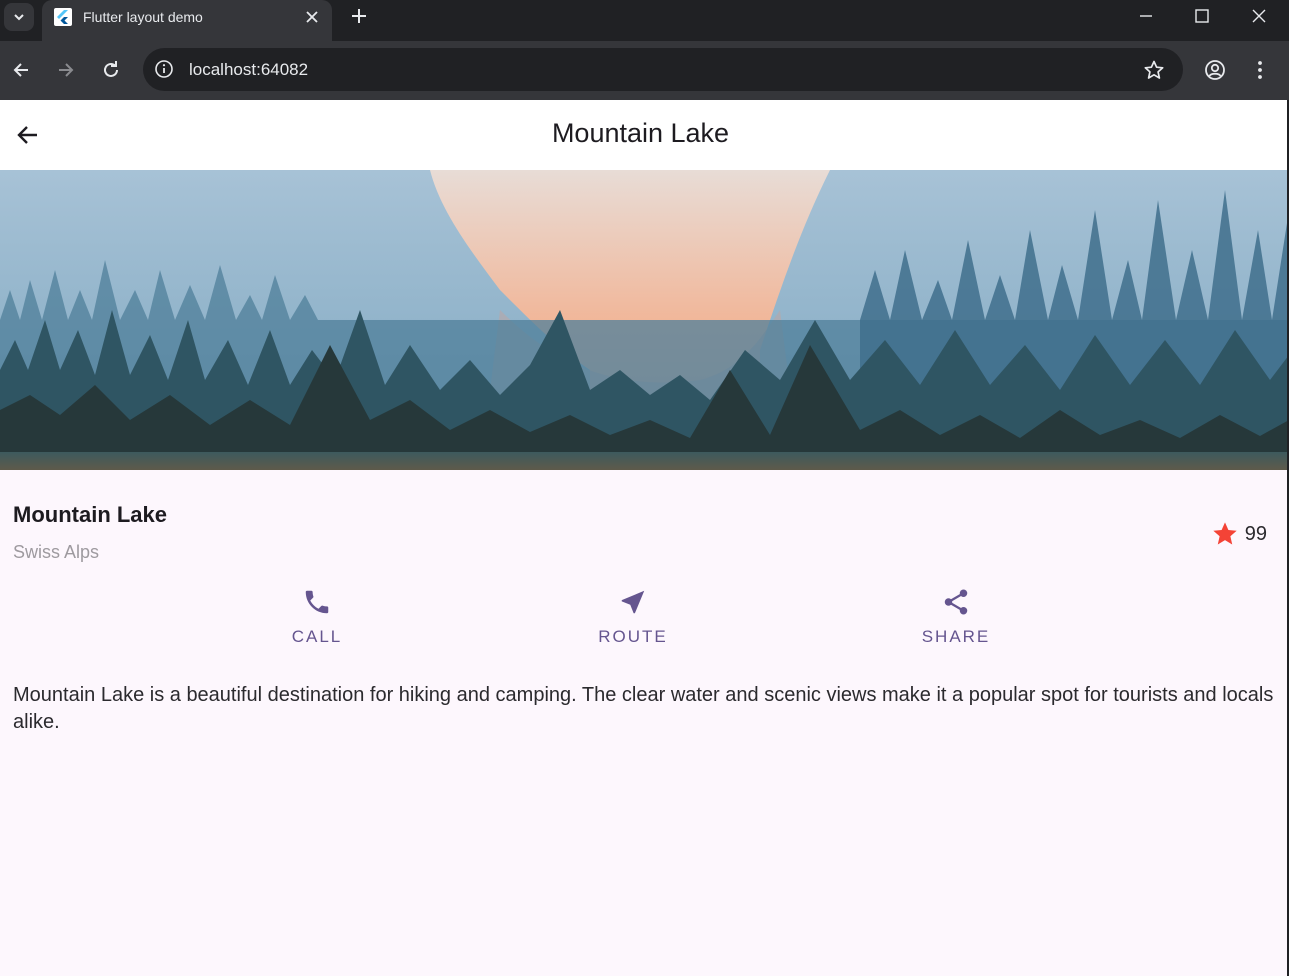 Image resolution: width=1289 pixels, height=976 pixels. I want to click on tab-search-button, so click(19, 17).